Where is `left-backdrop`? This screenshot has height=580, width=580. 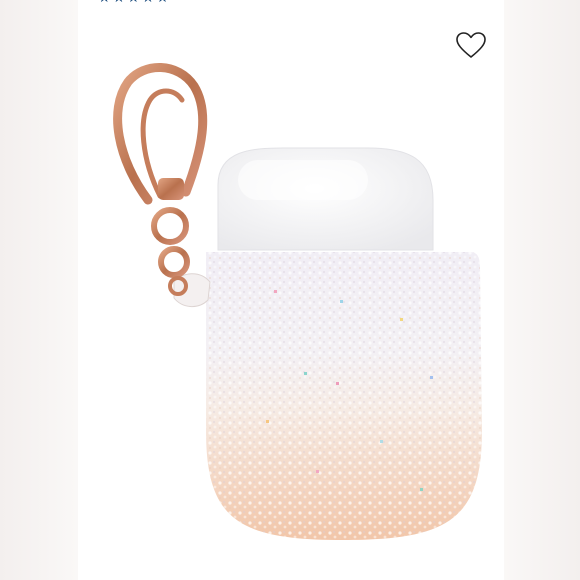 left-backdrop is located at coordinates (39, 290).